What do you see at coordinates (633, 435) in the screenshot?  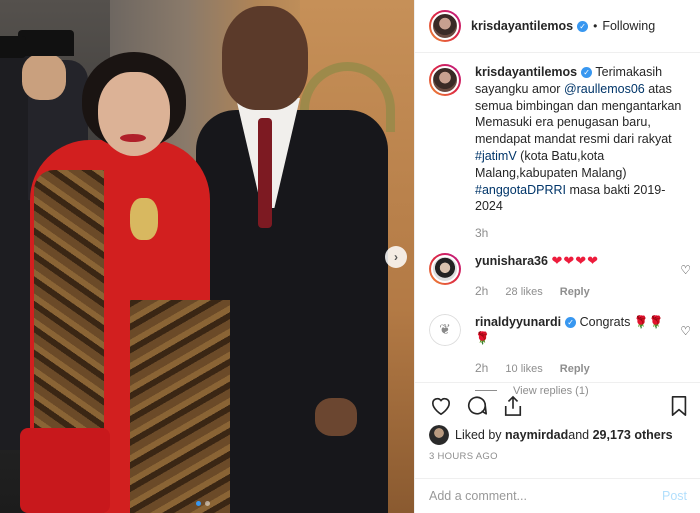 I see `likes-count: 29,173 others` at bounding box center [633, 435].